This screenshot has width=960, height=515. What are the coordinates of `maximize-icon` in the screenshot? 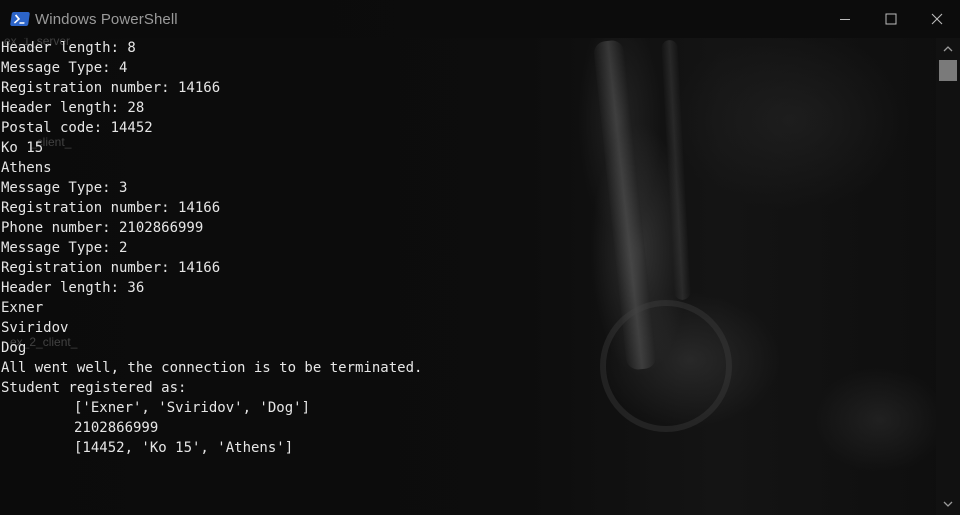 It's located at (891, 19).